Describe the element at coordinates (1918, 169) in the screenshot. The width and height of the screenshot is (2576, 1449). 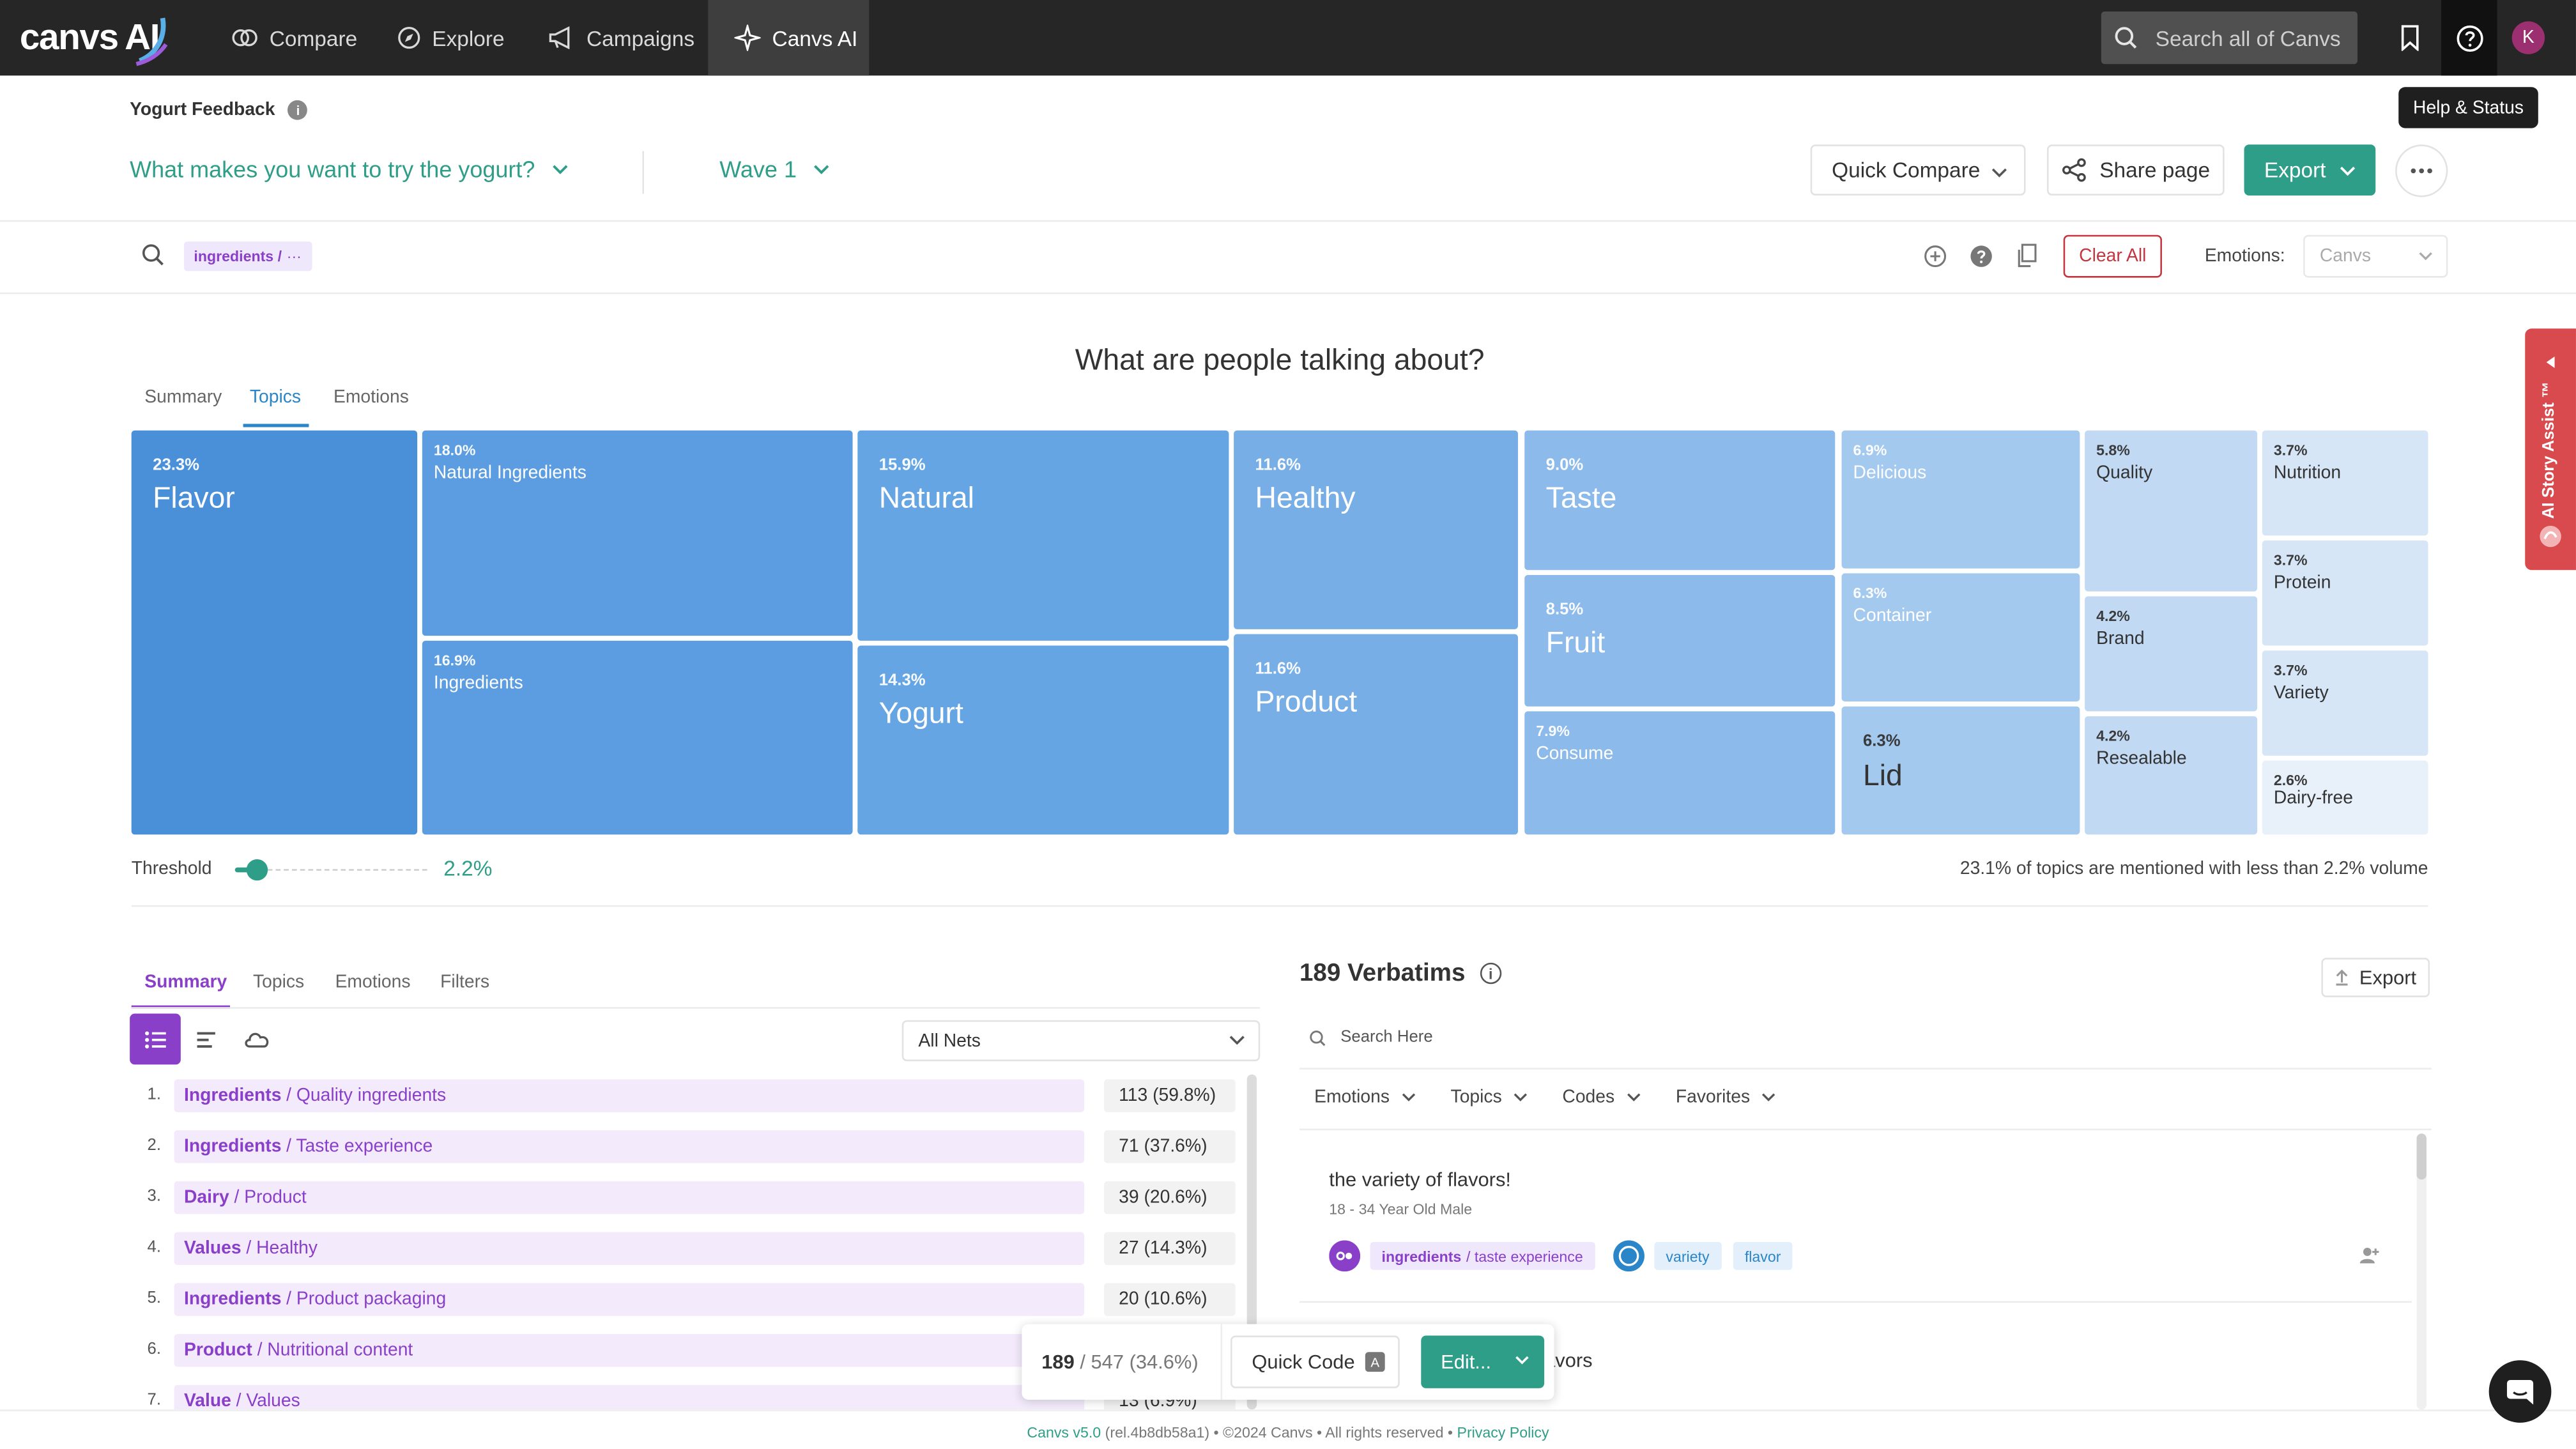
I see `quick-compare-button: Quick Compare` at that location.